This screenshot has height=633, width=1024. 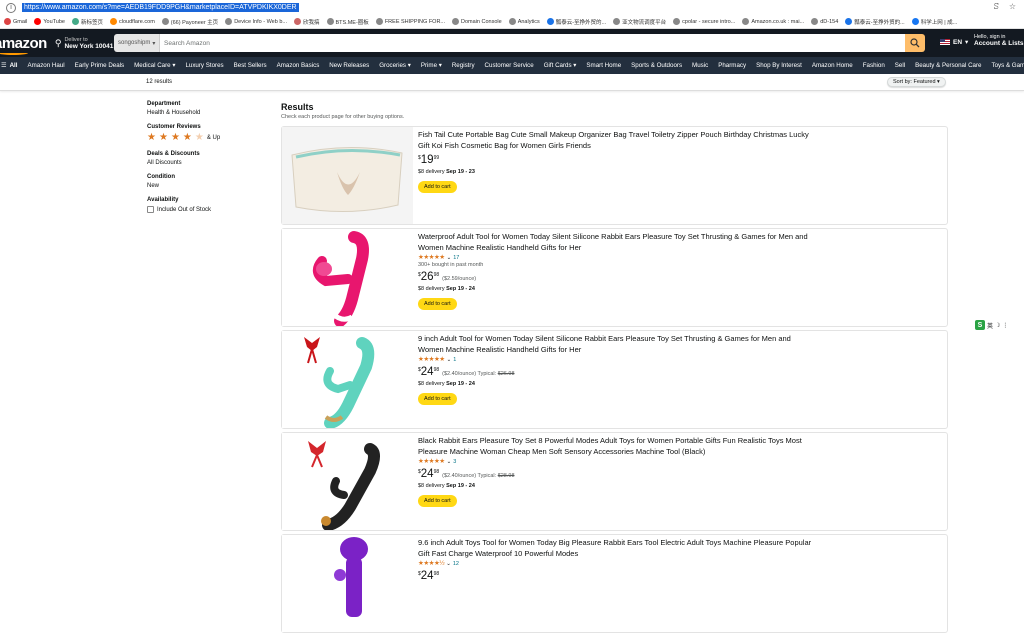 What do you see at coordinates (84, 43) in the screenshot?
I see `deliver-to: ⚲ Deliver to New York 10041` at bounding box center [84, 43].